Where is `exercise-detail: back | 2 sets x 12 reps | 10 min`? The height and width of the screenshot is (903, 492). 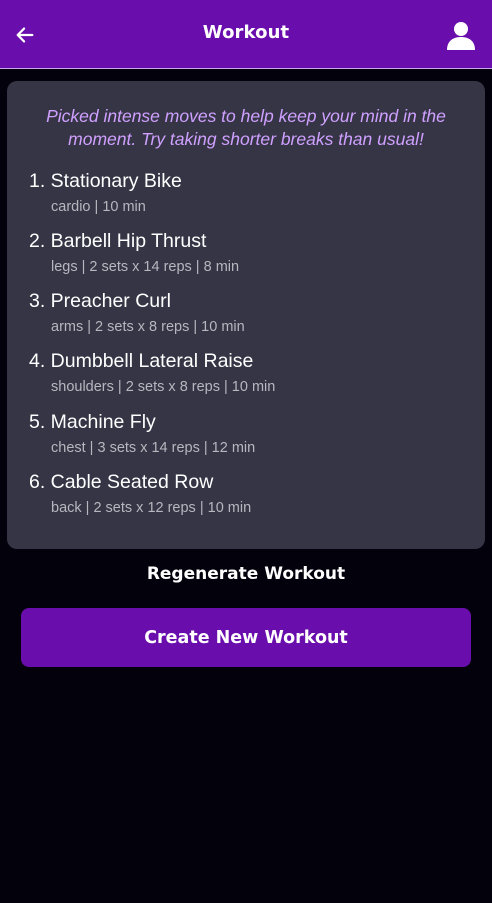 exercise-detail: back | 2 sets x 12 reps | 10 min is located at coordinates (151, 508).